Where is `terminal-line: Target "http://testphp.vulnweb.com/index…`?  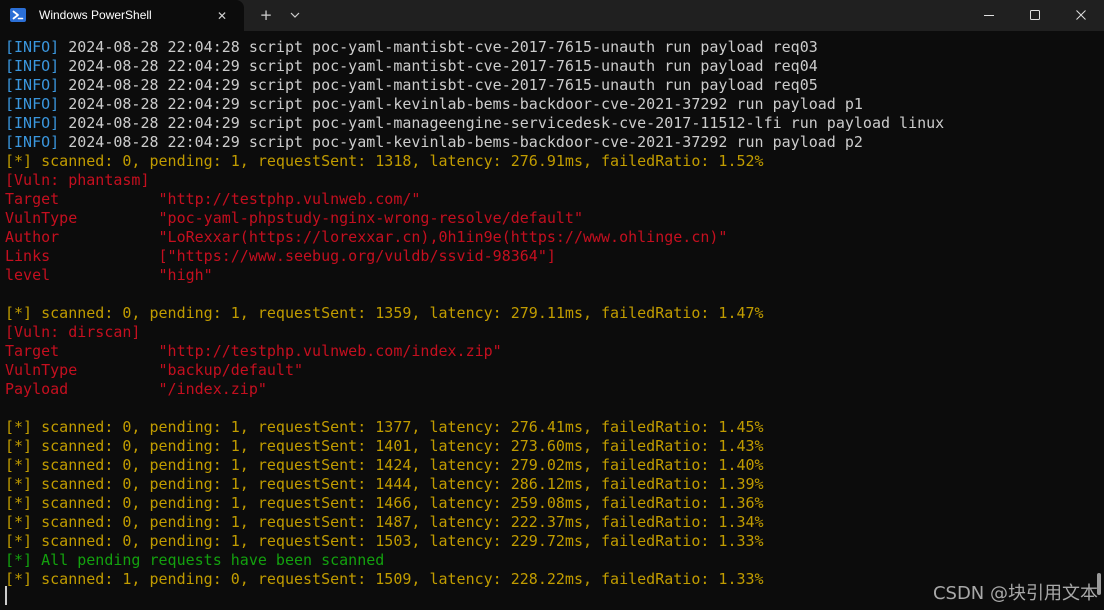 terminal-line: Target "http://testphp.vulnweb.com/index… is located at coordinates (474, 351).